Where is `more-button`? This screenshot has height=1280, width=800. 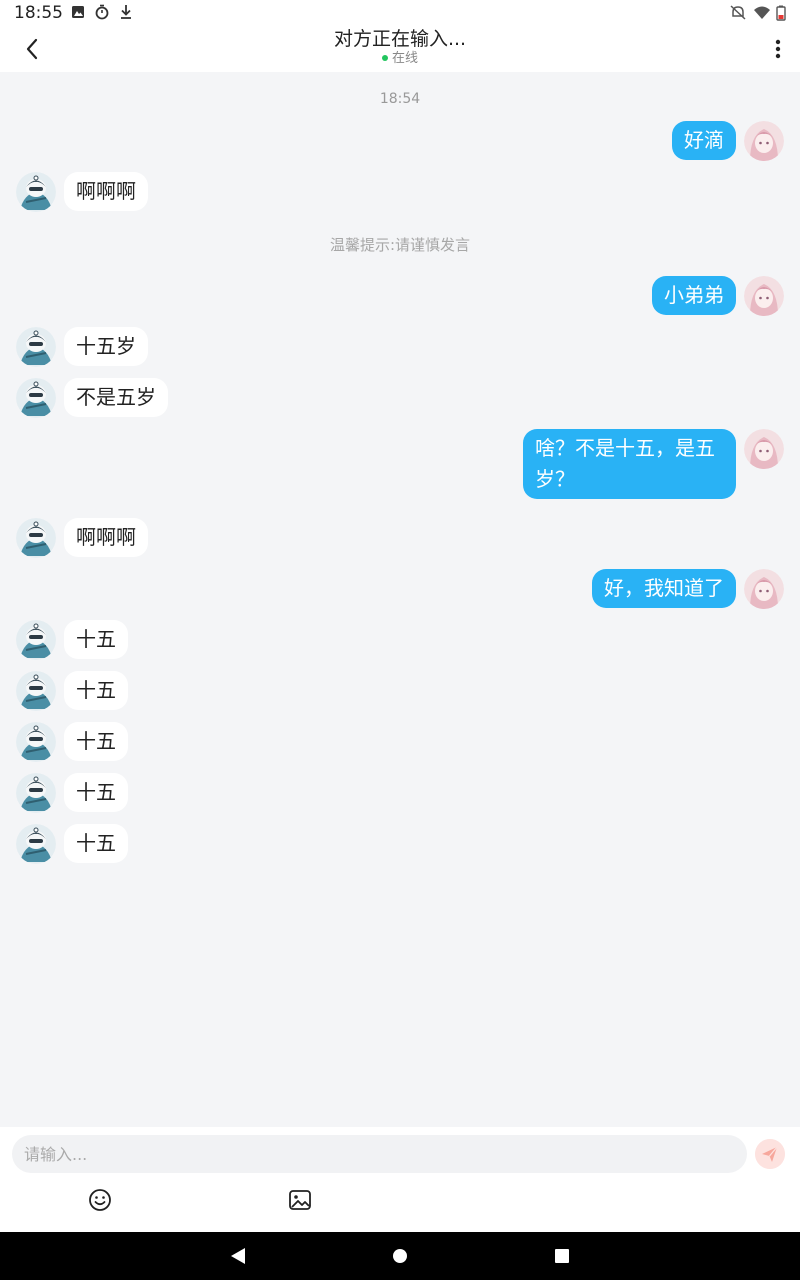 more-button is located at coordinates (778, 49).